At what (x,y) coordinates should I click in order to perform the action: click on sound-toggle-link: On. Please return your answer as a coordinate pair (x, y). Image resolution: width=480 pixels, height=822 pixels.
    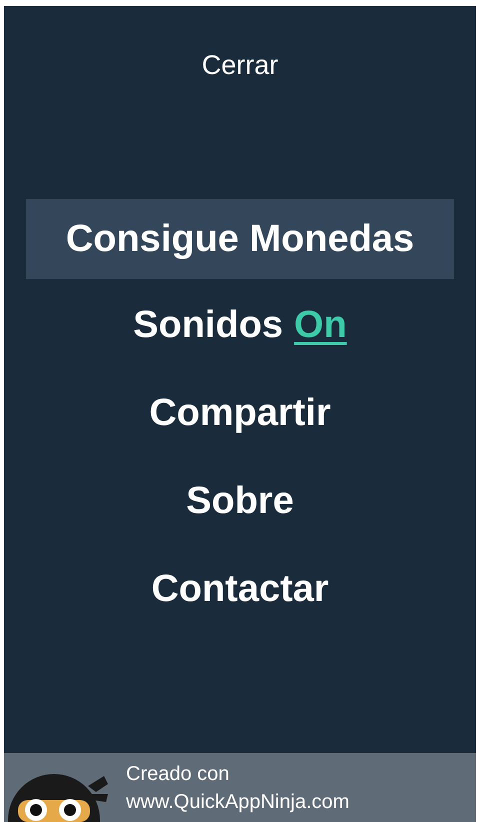
    Looking at the image, I should click on (320, 325).